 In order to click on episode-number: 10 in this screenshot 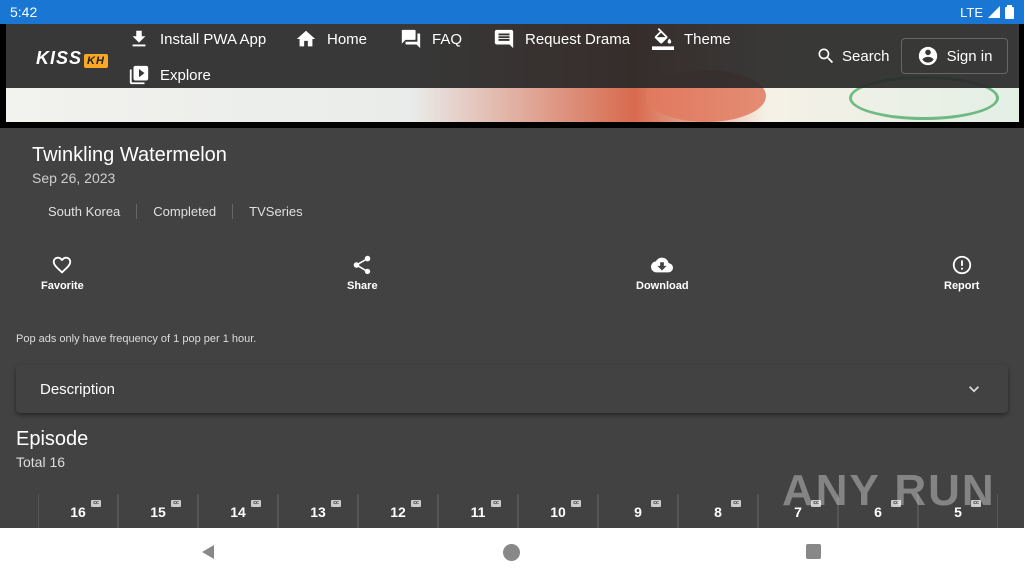, I will do `click(558, 512)`.